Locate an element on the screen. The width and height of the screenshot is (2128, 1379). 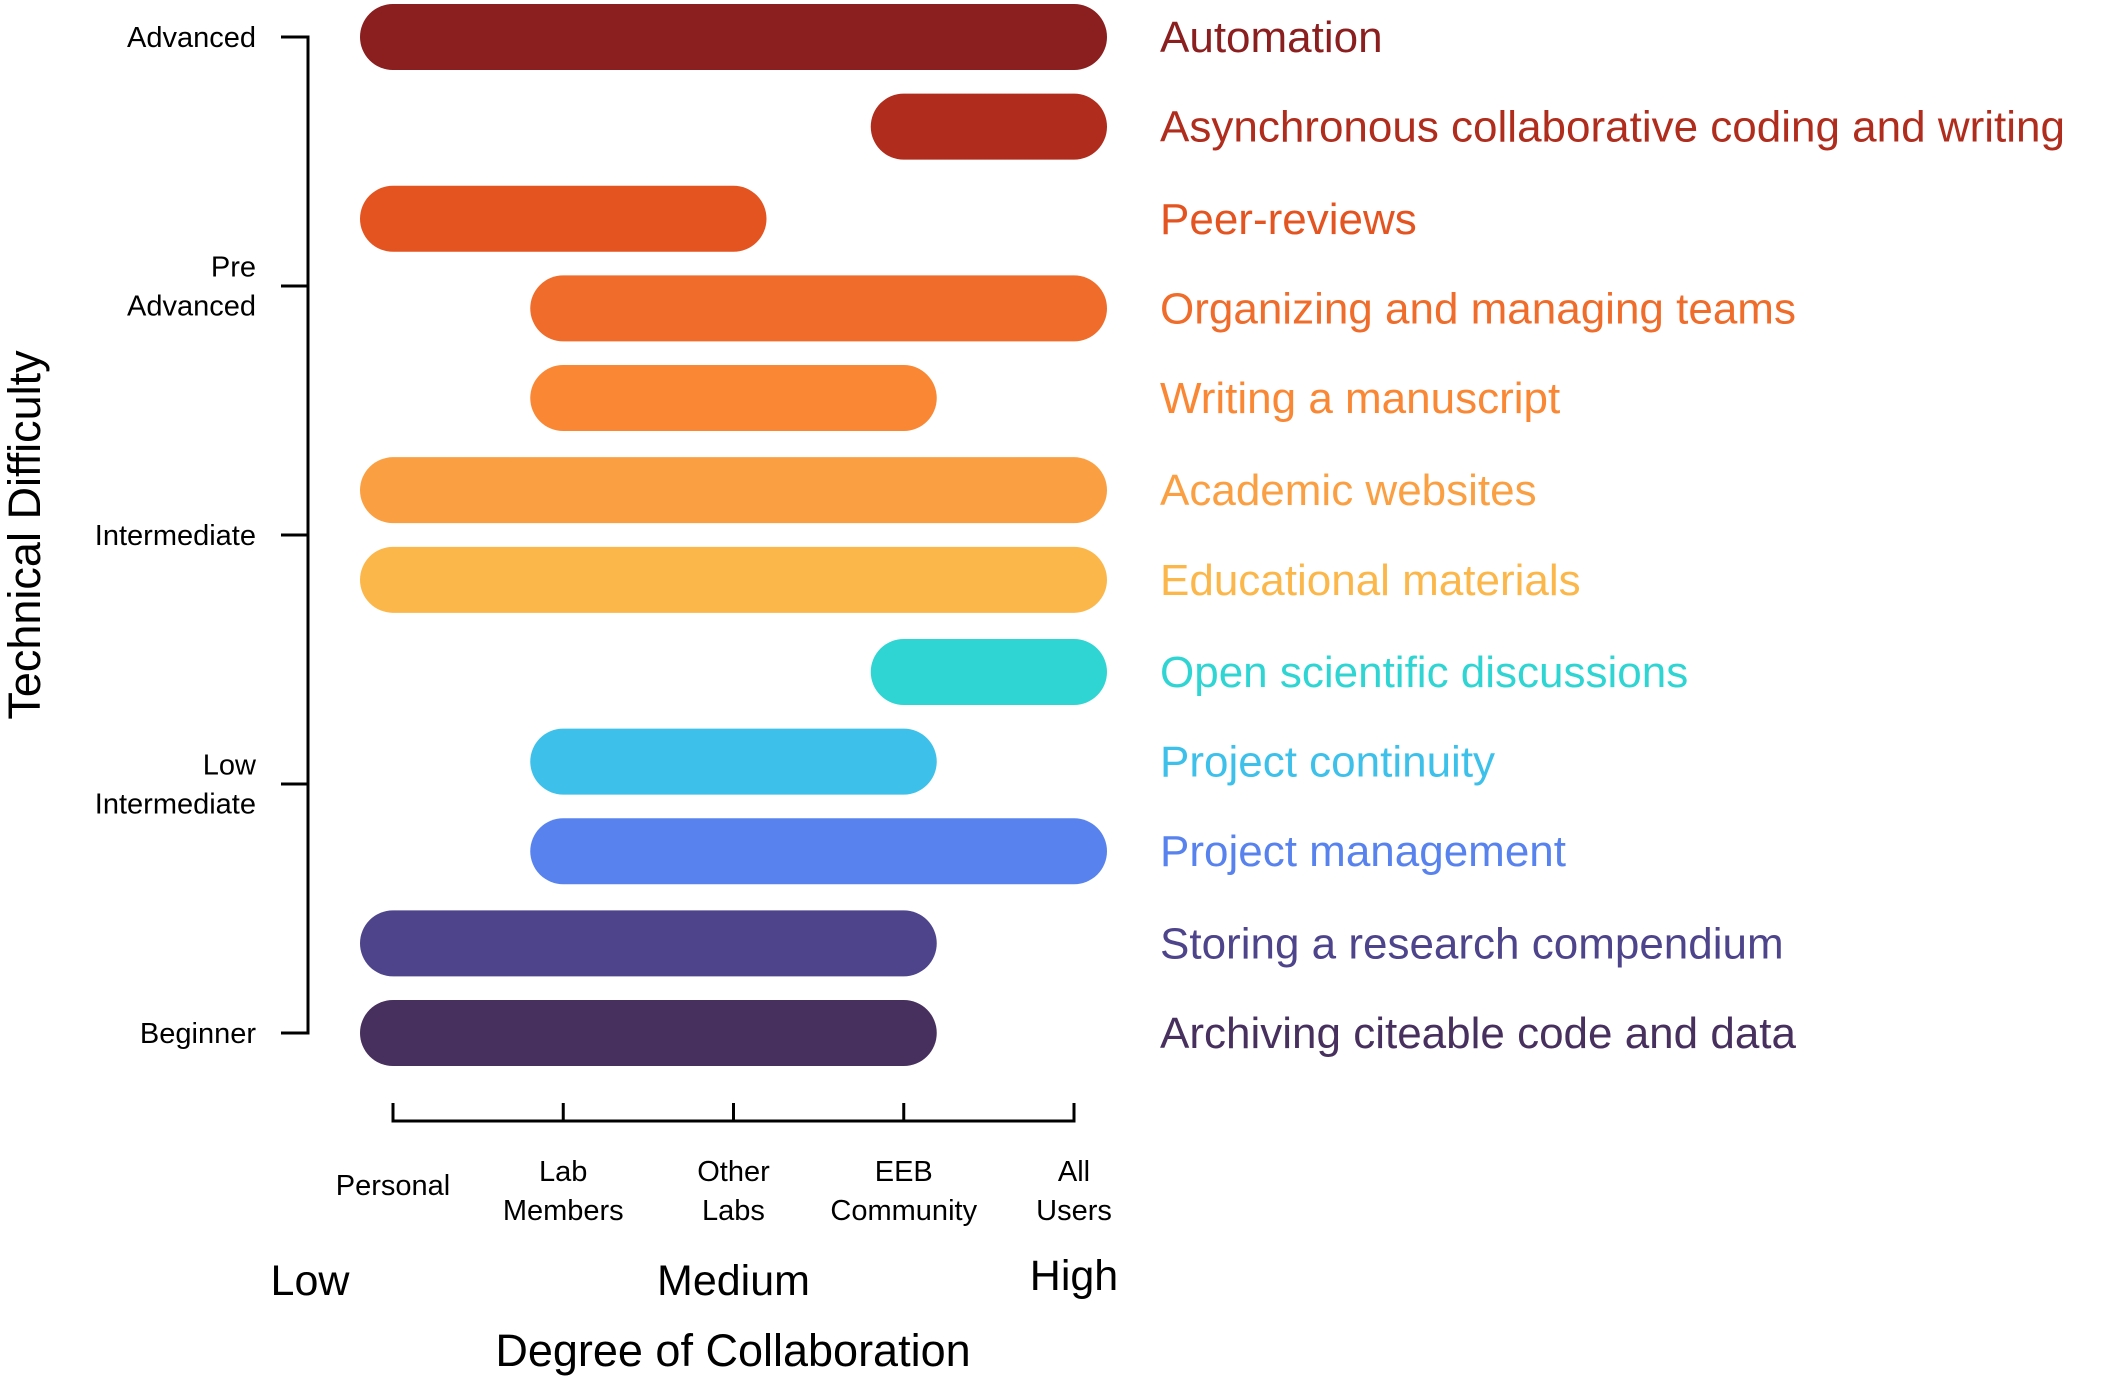
bar-label-educational-materials: Educational materials is located at coordinates (1370, 580).